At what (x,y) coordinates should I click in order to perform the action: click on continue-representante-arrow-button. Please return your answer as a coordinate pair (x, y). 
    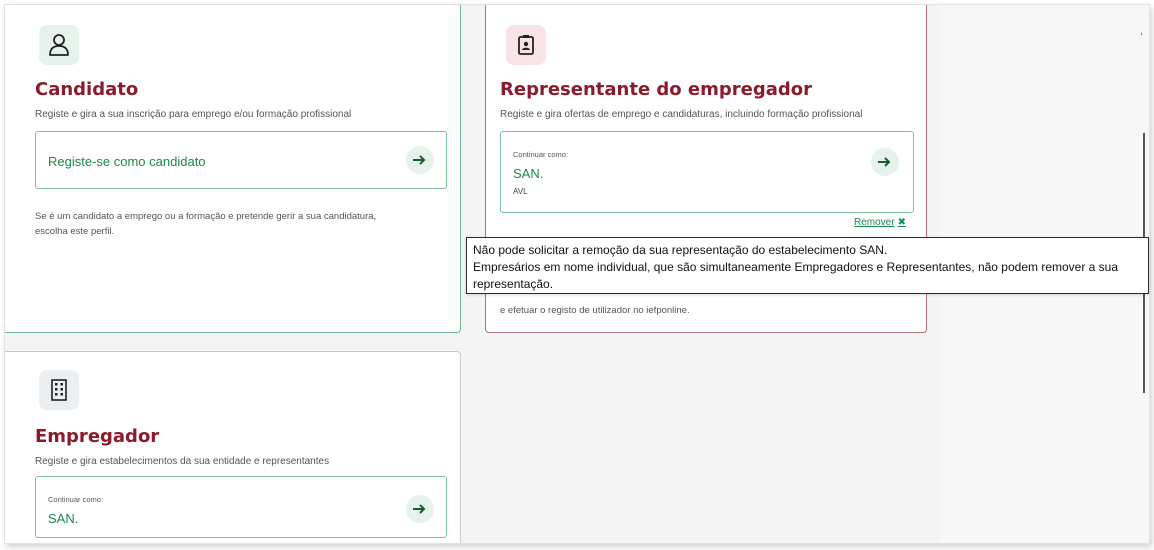
    Looking at the image, I should click on (885, 162).